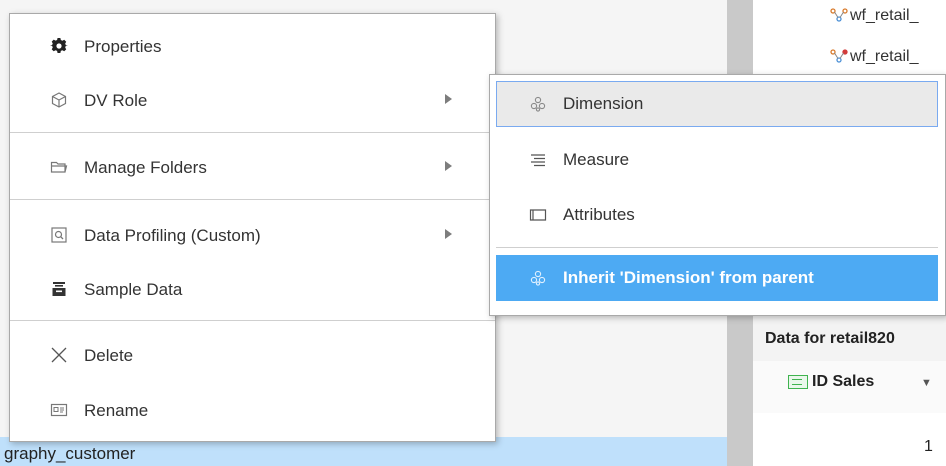 The width and height of the screenshot is (946, 466). I want to click on folder-icon, so click(59, 167).